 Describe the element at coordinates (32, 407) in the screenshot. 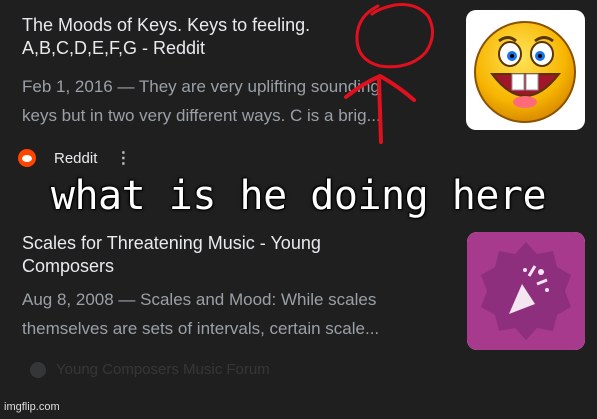

I see `imgflip-watermark: imgflip.com` at that location.